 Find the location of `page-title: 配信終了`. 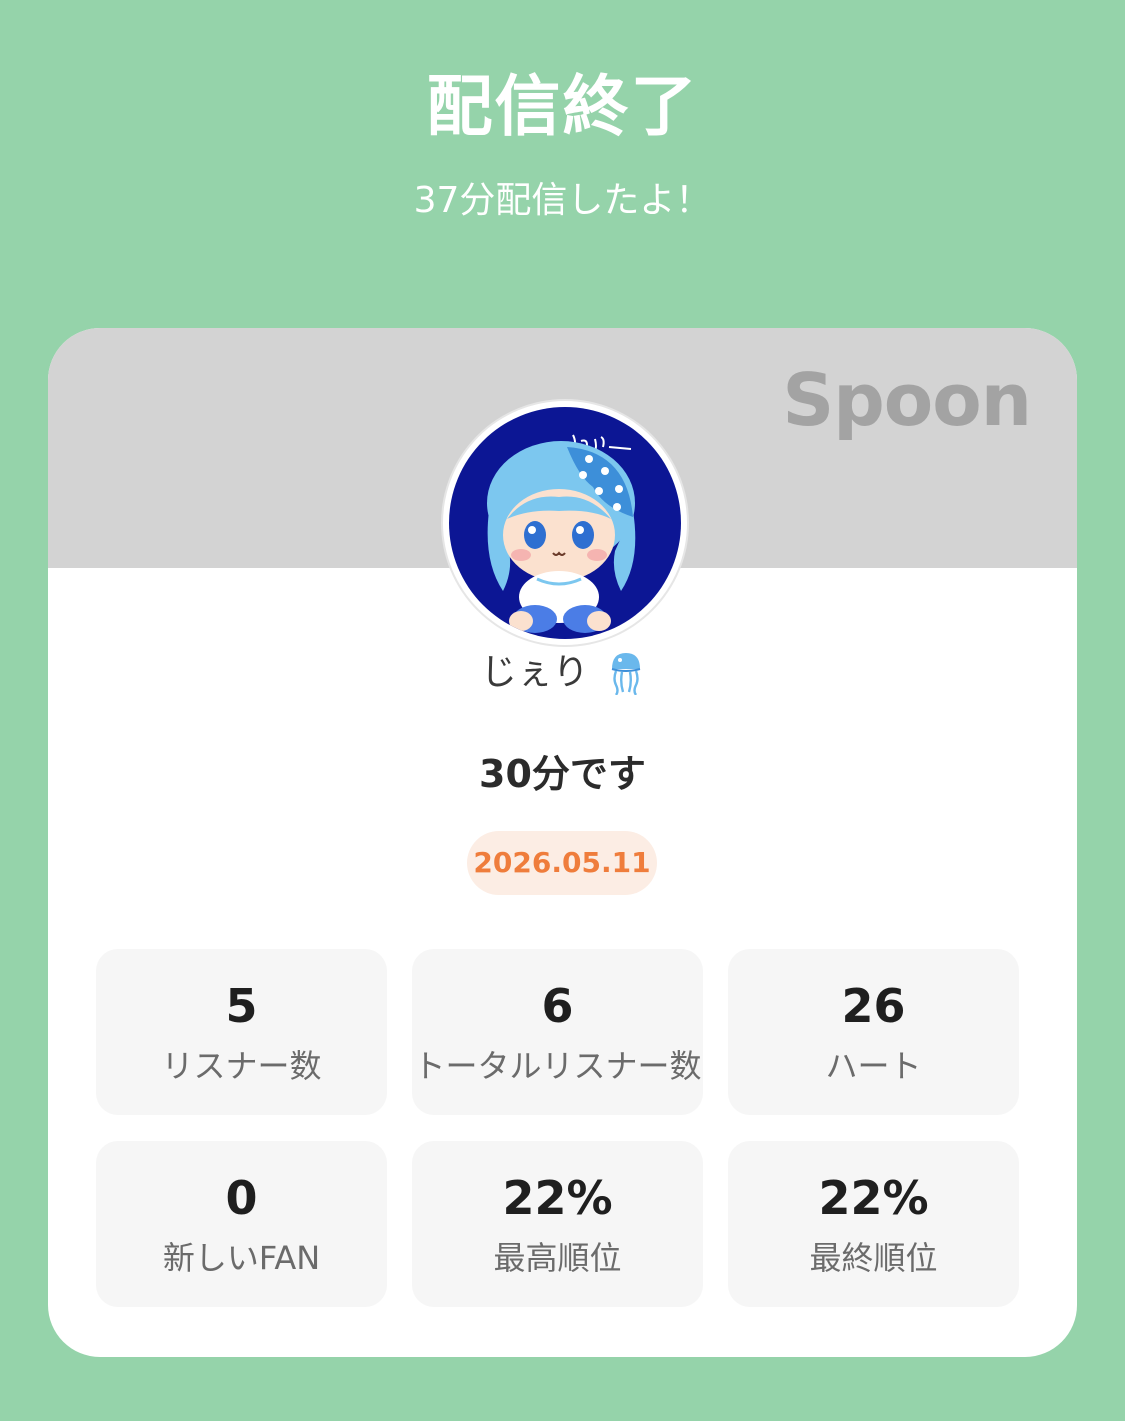

page-title: 配信終了 is located at coordinates (562, 106).